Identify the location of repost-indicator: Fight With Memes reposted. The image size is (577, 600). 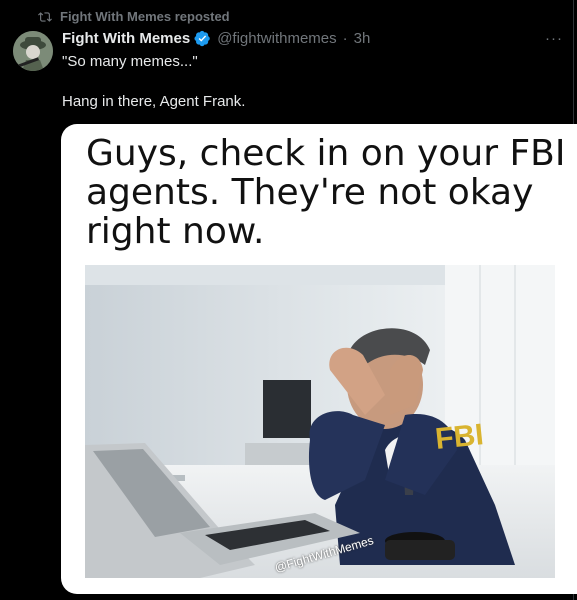
(134, 16).